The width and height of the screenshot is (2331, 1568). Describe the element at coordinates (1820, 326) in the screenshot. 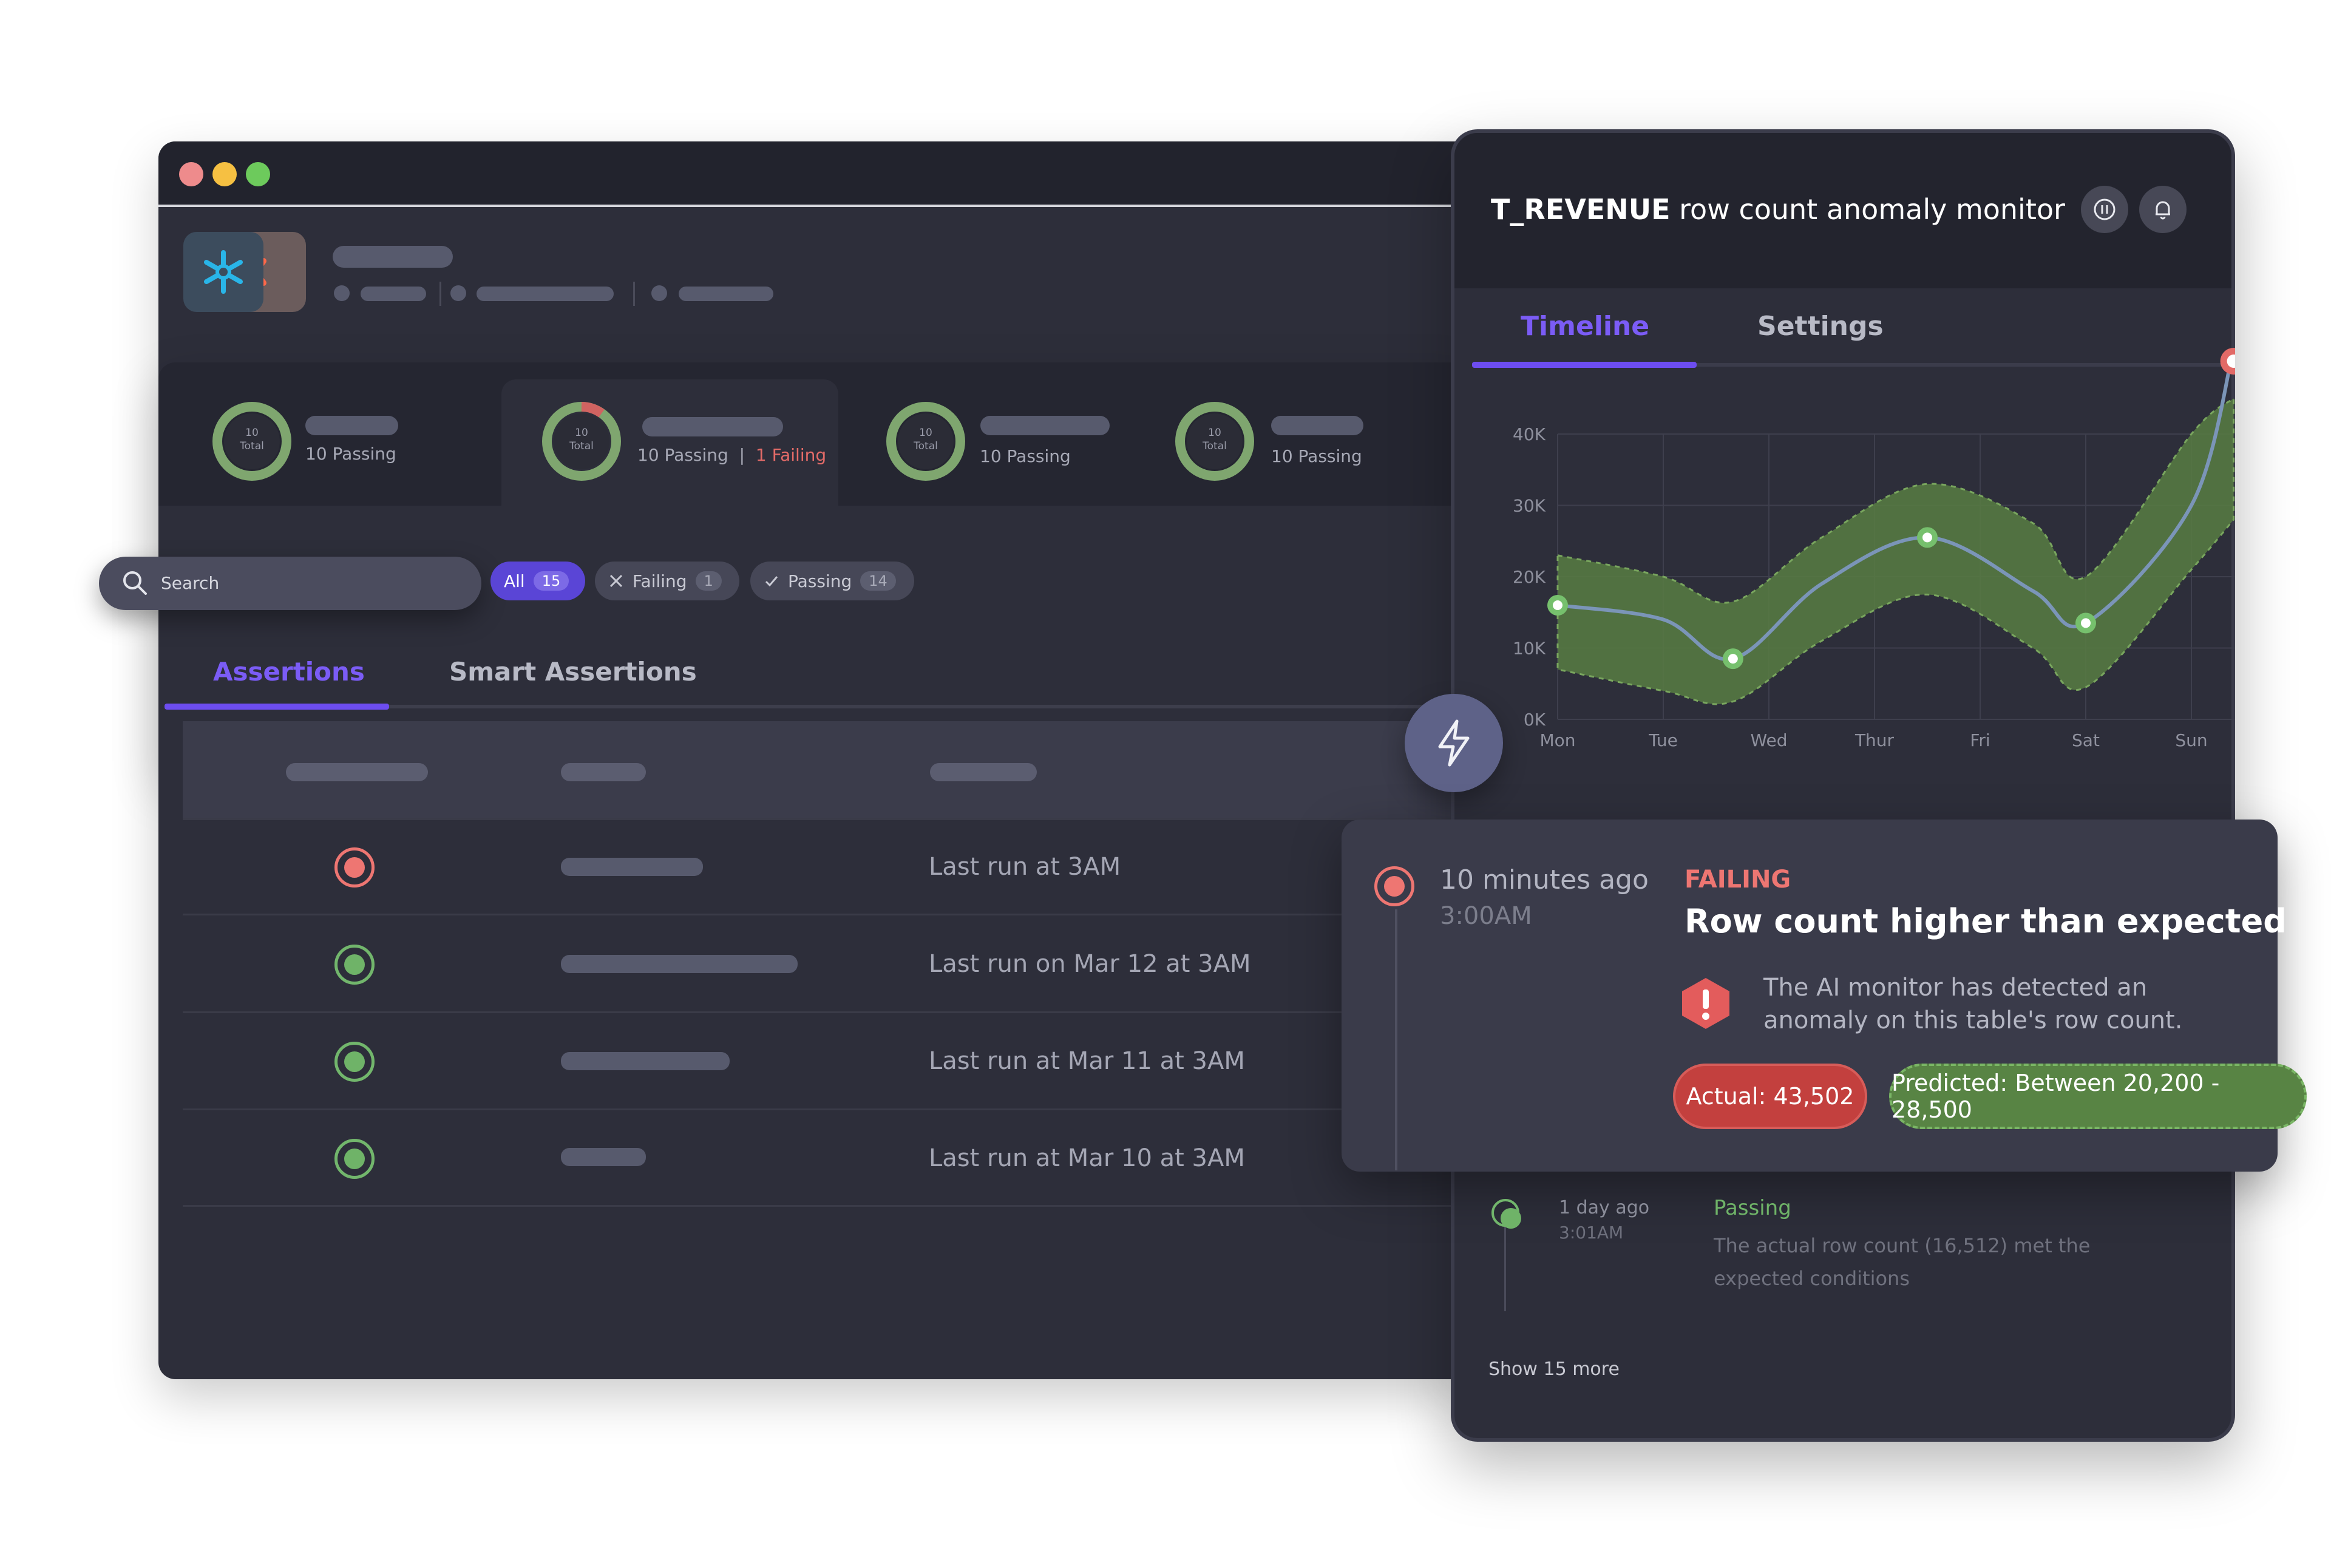

I see `tab-settings: Settings` at that location.